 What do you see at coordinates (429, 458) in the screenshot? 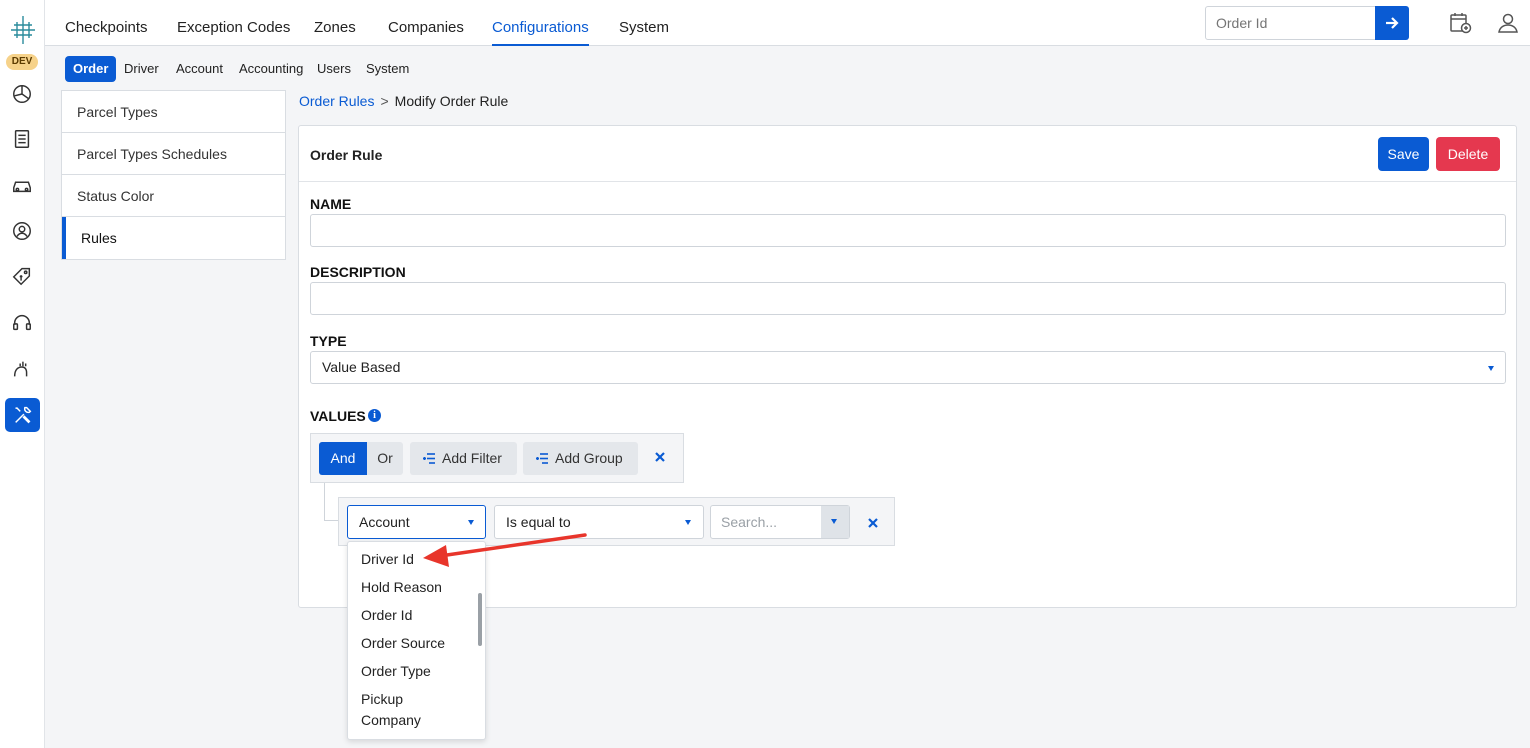
I see `add-filter-icon` at bounding box center [429, 458].